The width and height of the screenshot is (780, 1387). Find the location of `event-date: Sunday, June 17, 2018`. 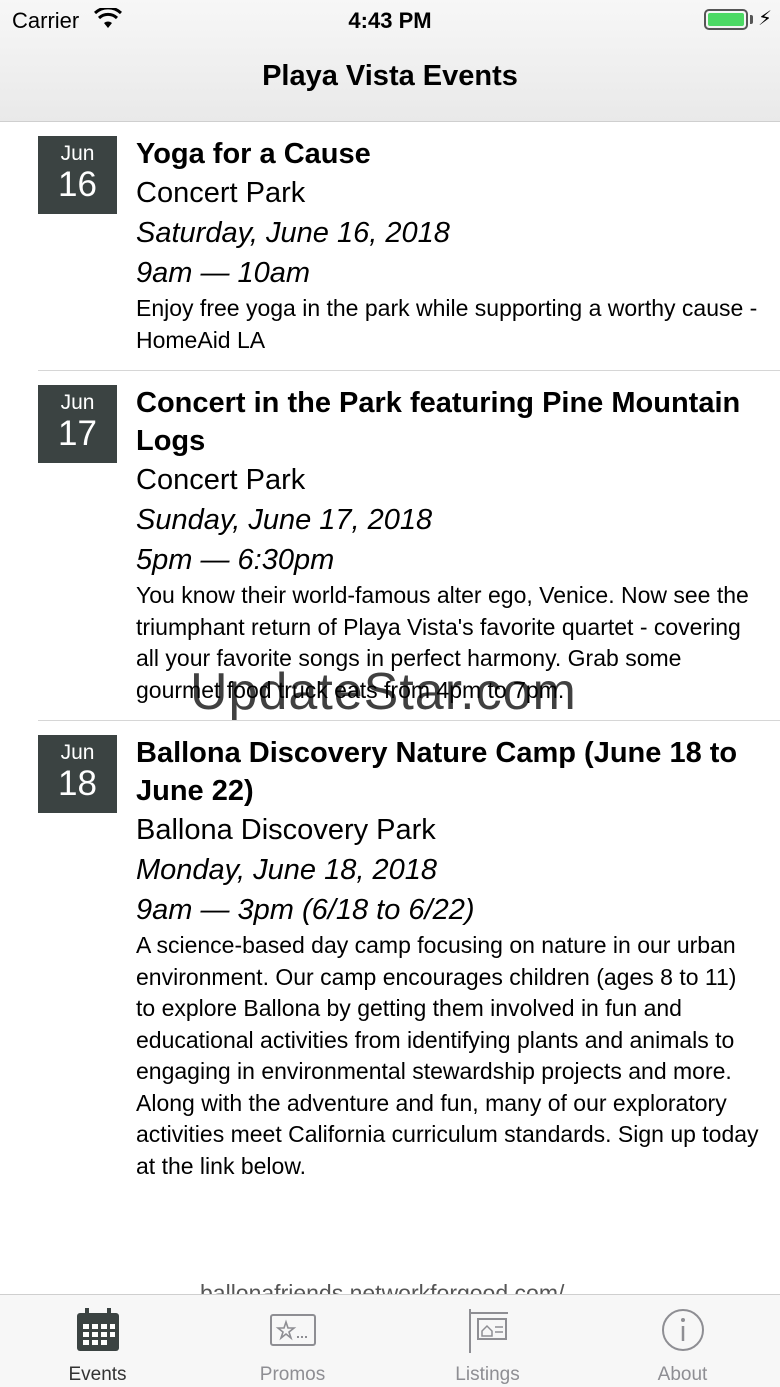

event-date: Sunday, June 17, 2018 is located at coordinates (284, 520).